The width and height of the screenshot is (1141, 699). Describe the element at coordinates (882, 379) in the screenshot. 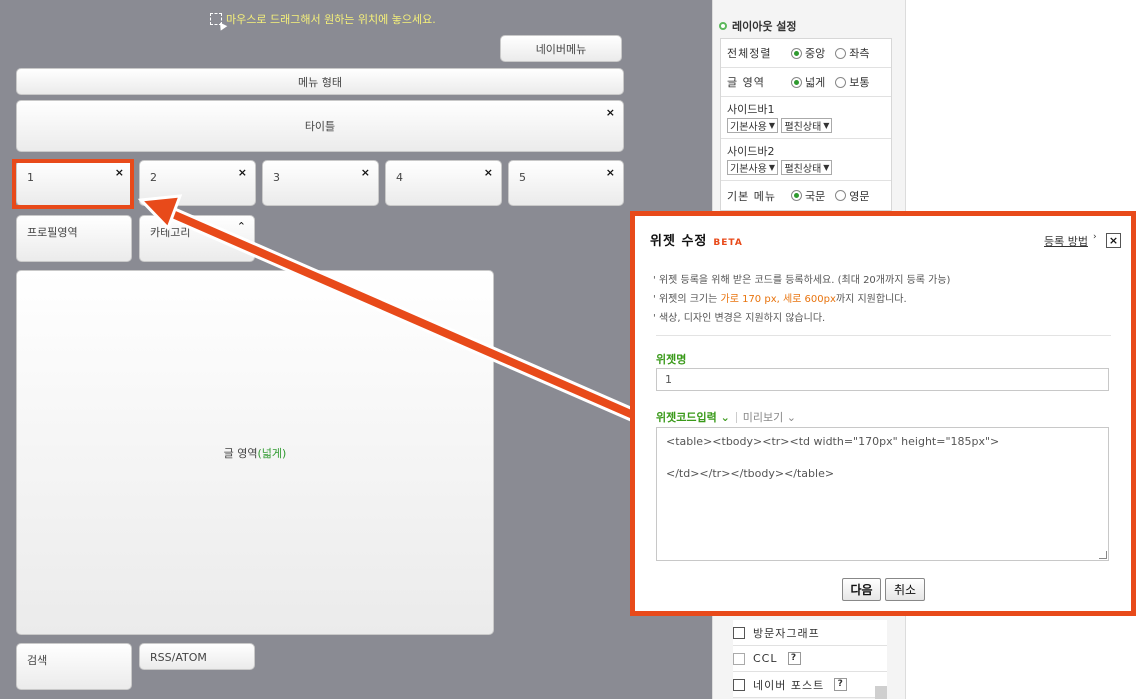

I see `widget-name-input: 1` at that location.